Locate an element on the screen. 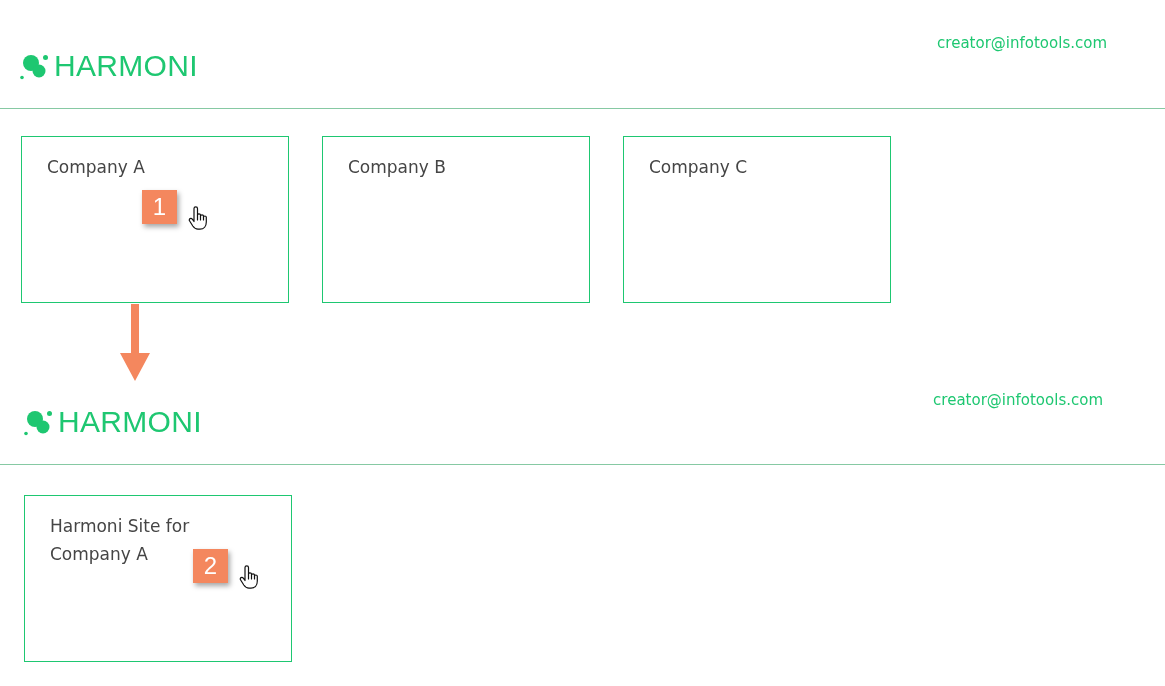 This screenshot has width=1165, height=686. selection-card: Company B is located at coordinates (456, 219).